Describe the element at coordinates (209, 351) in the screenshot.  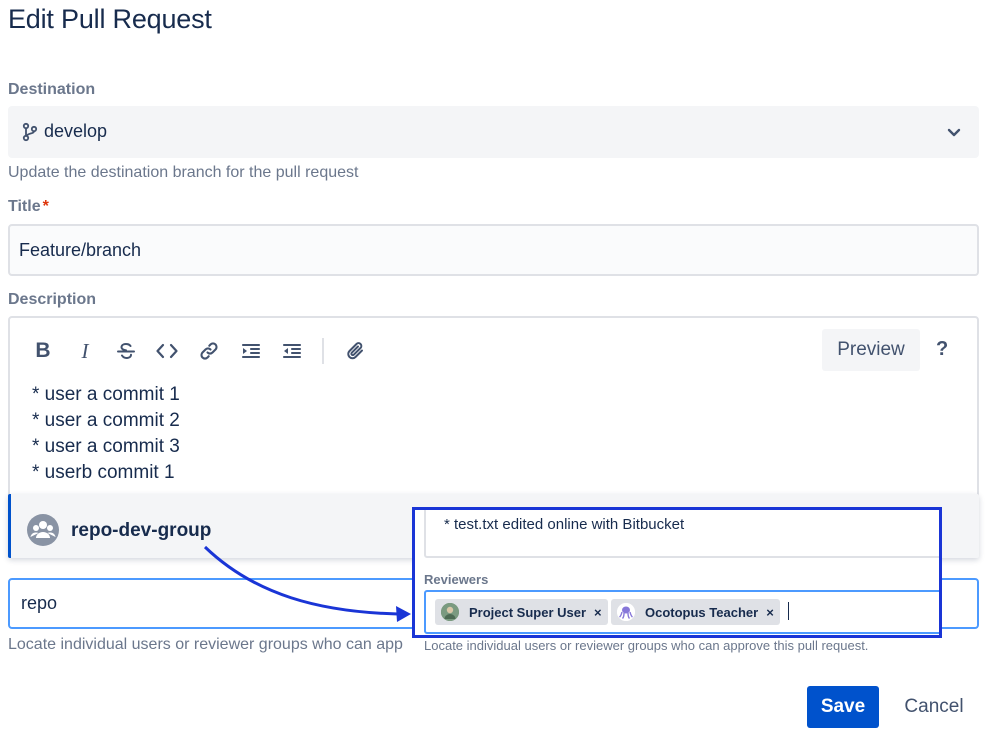
I see `link-icon` at that location.